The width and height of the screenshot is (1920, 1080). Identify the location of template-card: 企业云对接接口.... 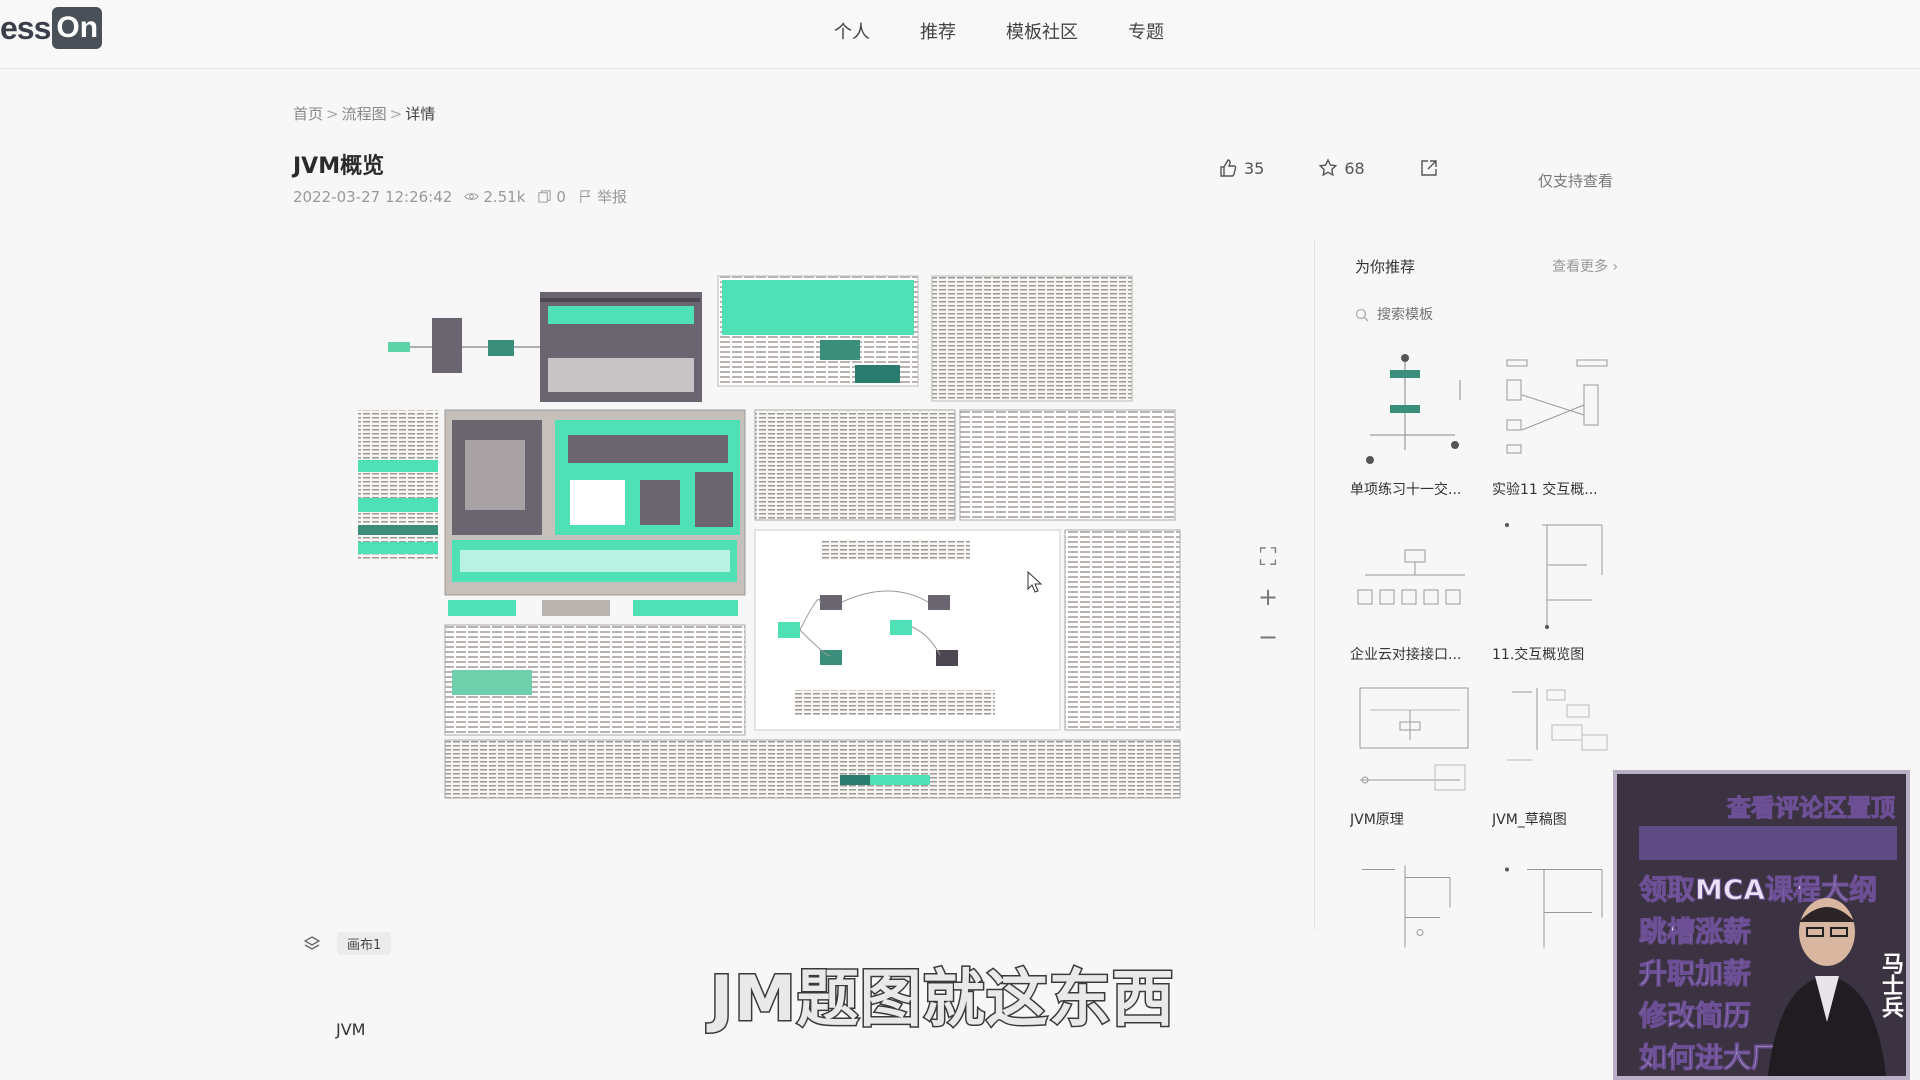
(1412, 589).